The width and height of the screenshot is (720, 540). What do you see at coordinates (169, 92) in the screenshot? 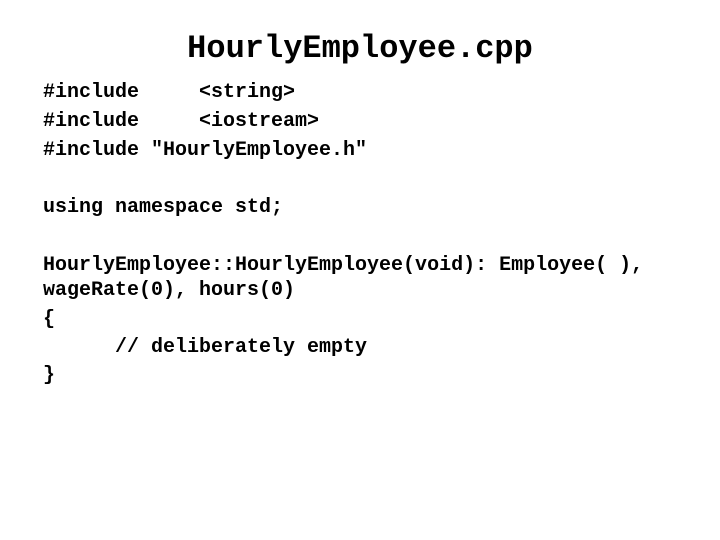
I see `code-line-include-string: #include <string>` at bounding box center [169, 92].